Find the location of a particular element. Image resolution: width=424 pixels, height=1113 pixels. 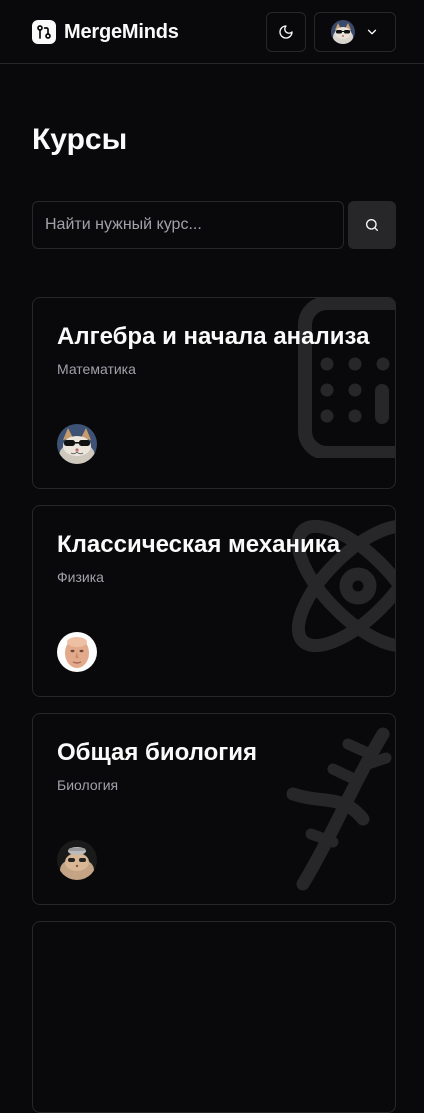

course-title: Общая биология is located at coordinates (157, 752).